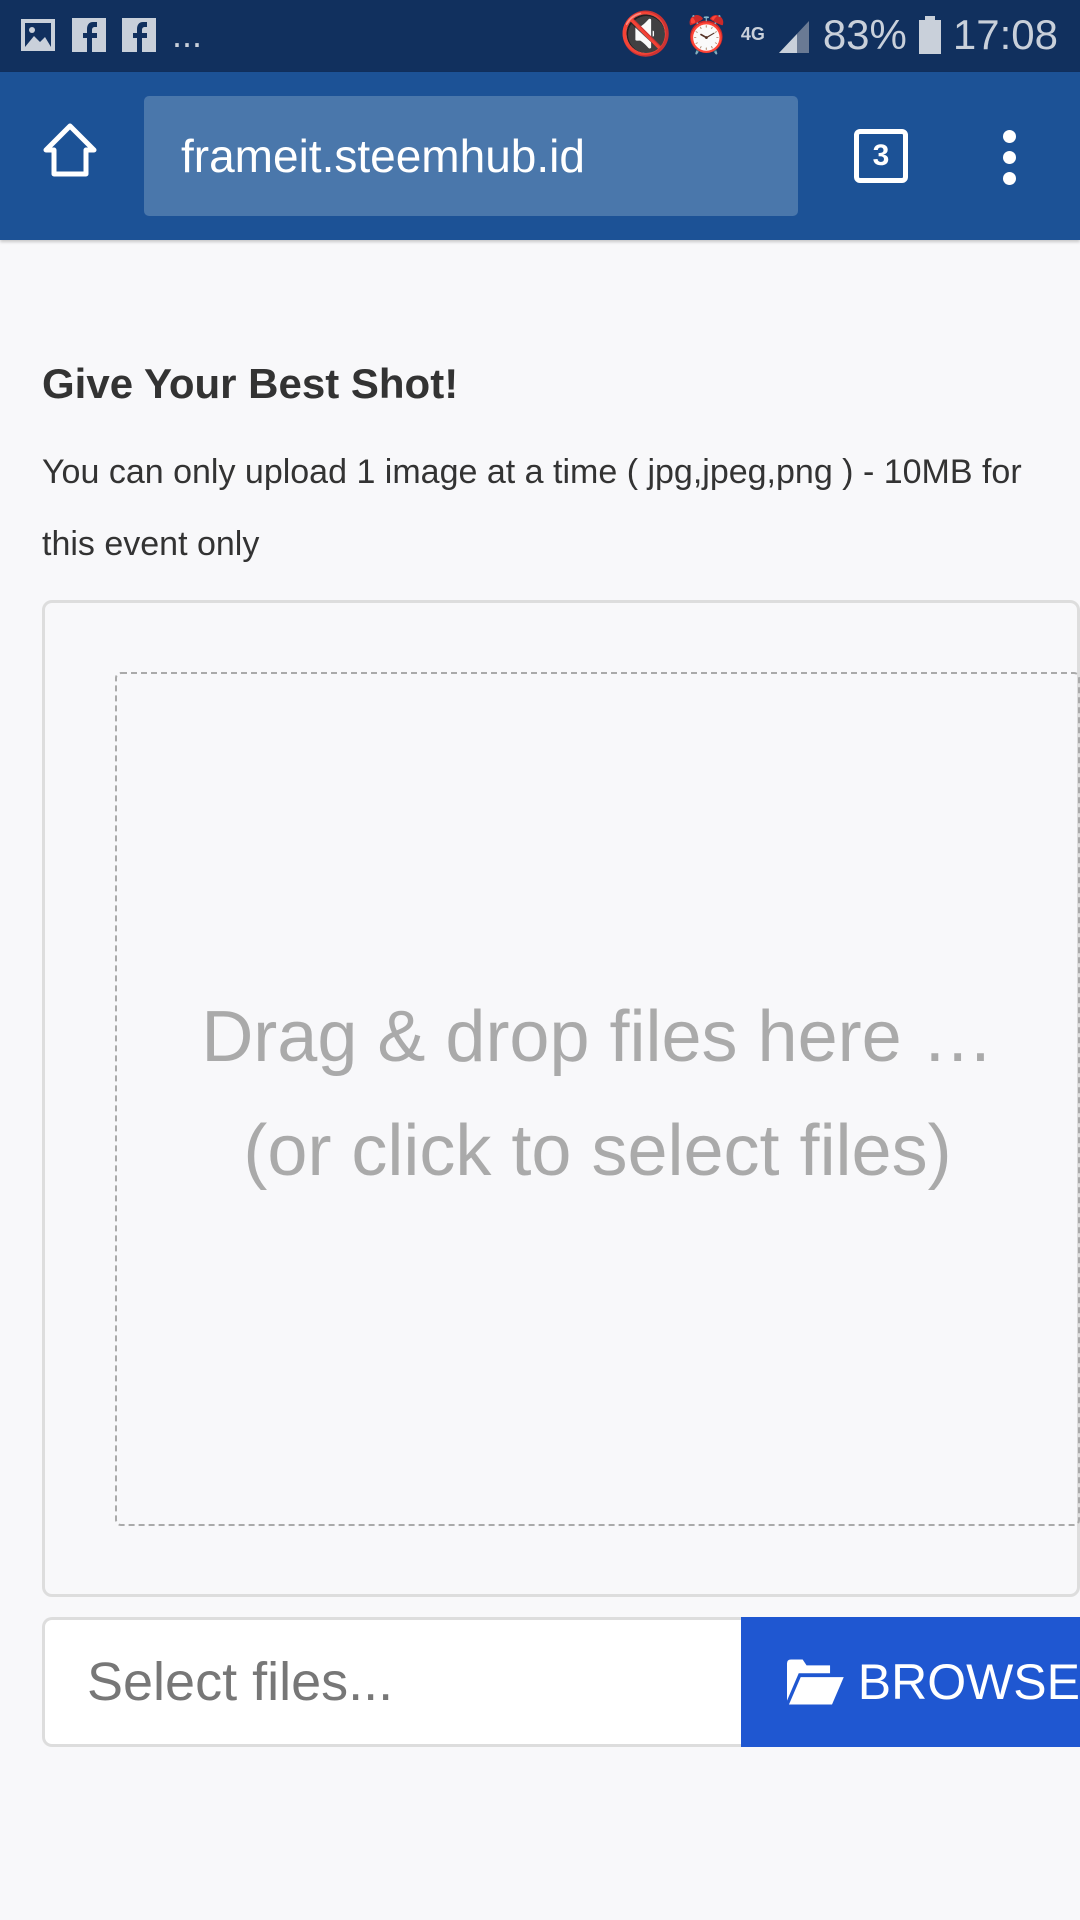  I want to click on signal-icon, so click(793, 36).